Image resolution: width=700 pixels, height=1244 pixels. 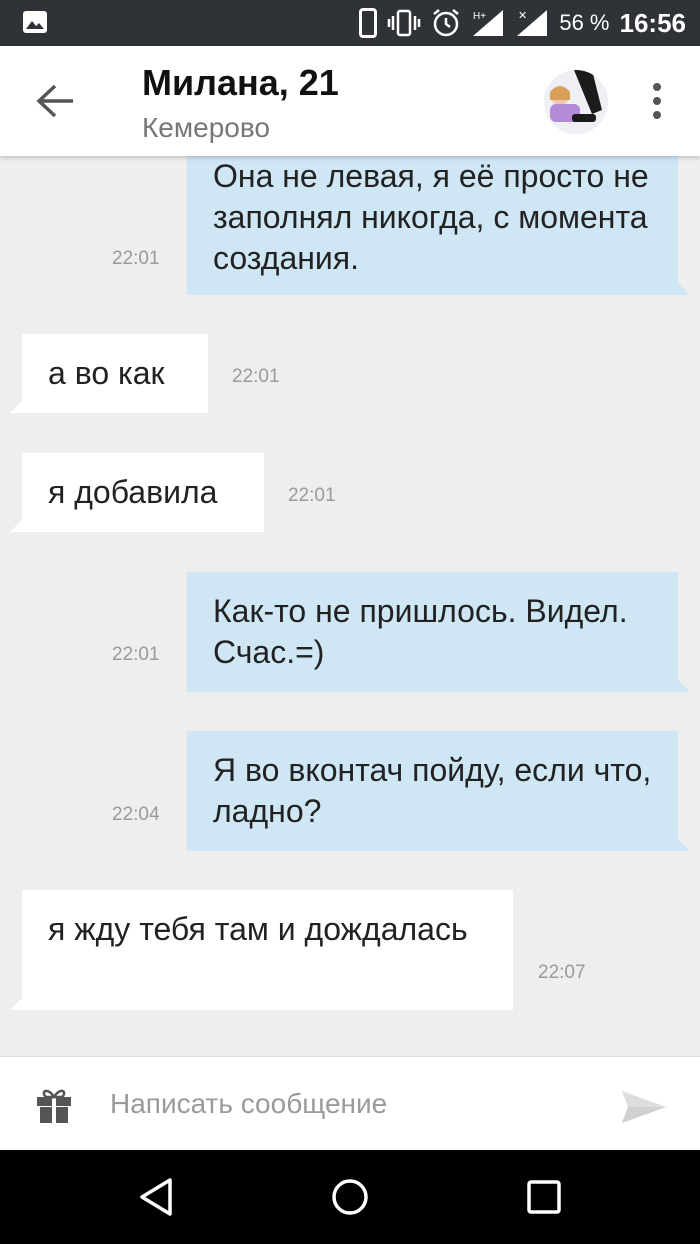 I want to click on contact-name: Милана, 21, so click(x=240, y=83).